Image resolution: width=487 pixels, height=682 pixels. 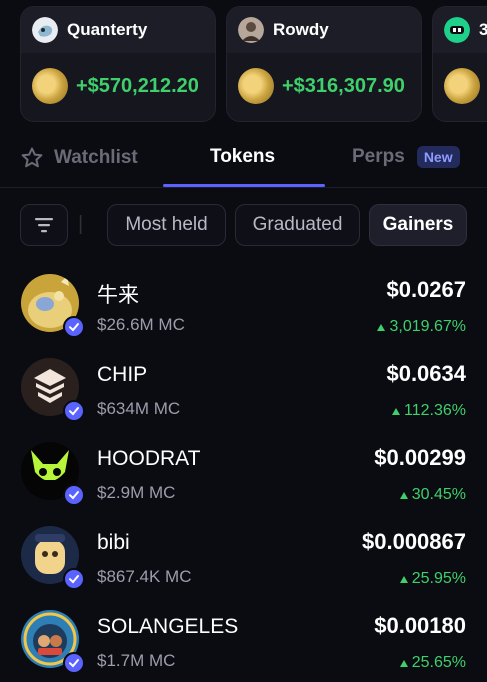 I want to click on token-row: HOODRAT $2.9M MC $0.00299 30.45%, so click(x=243, y=472).